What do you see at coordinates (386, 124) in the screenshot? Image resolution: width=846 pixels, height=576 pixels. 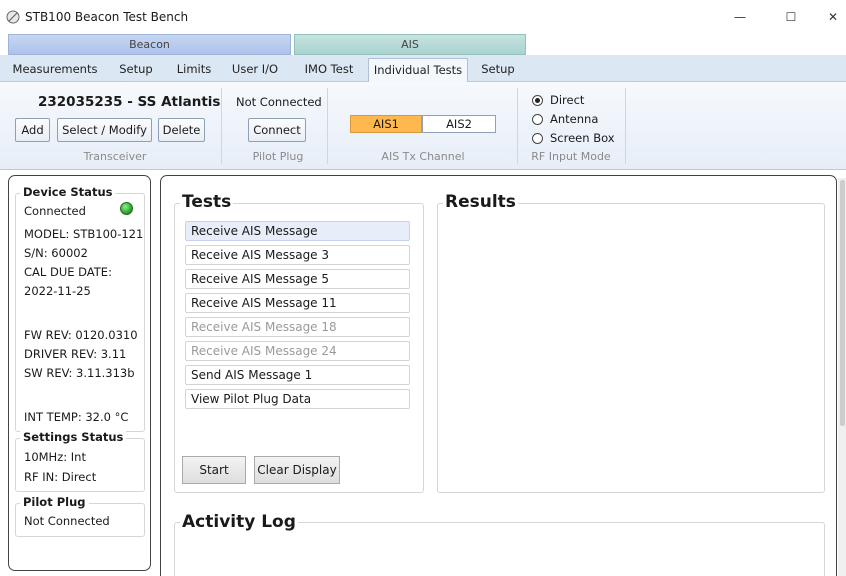 I see `ais1-channel-option: AIS1` at bounding box center [386, 124].